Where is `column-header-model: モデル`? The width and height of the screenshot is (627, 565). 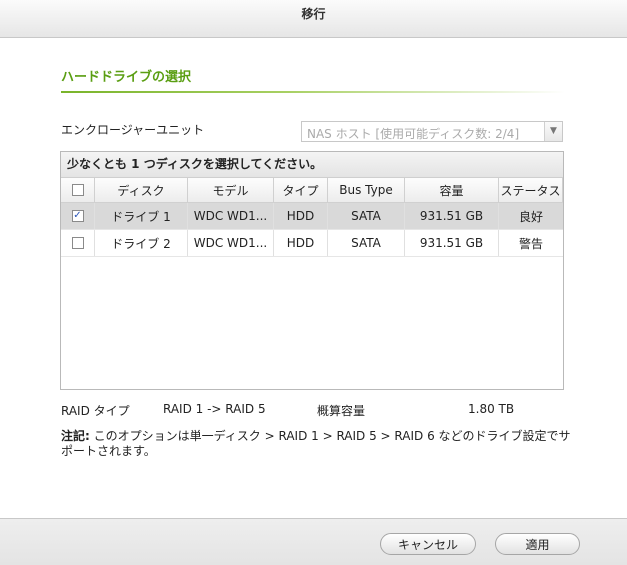
column-header-model: モデル is located at coordinates (231, 190).